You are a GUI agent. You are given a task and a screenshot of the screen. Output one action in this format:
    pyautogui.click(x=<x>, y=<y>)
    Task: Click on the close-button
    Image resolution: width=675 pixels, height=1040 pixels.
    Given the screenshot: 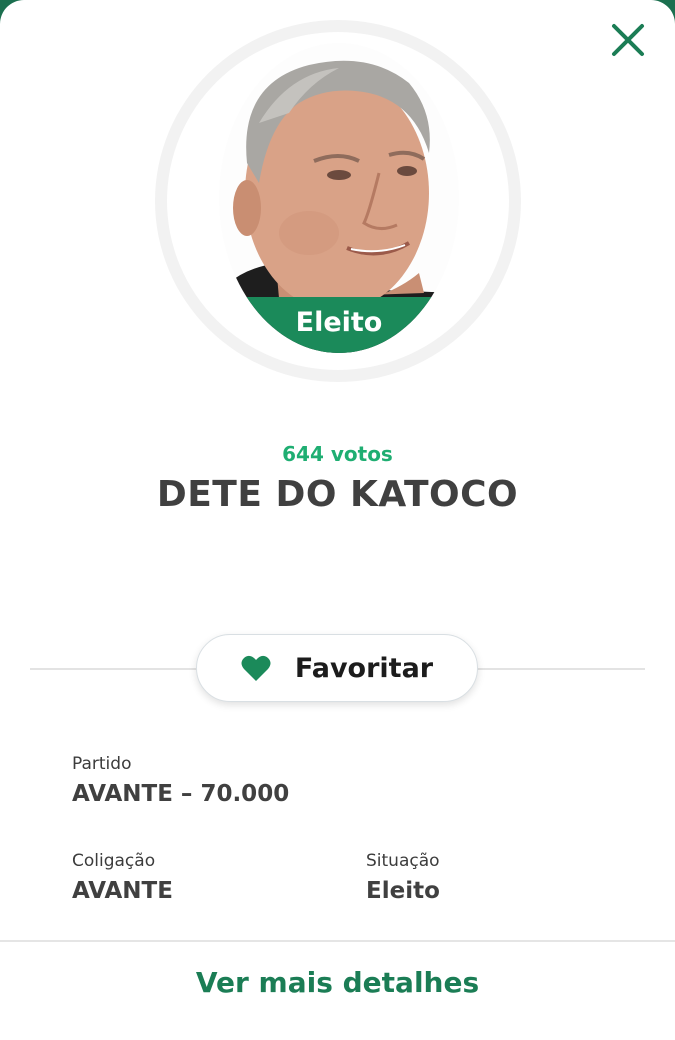 What is the action you would take?
    pyautogui.click(x=628, y=40)
    